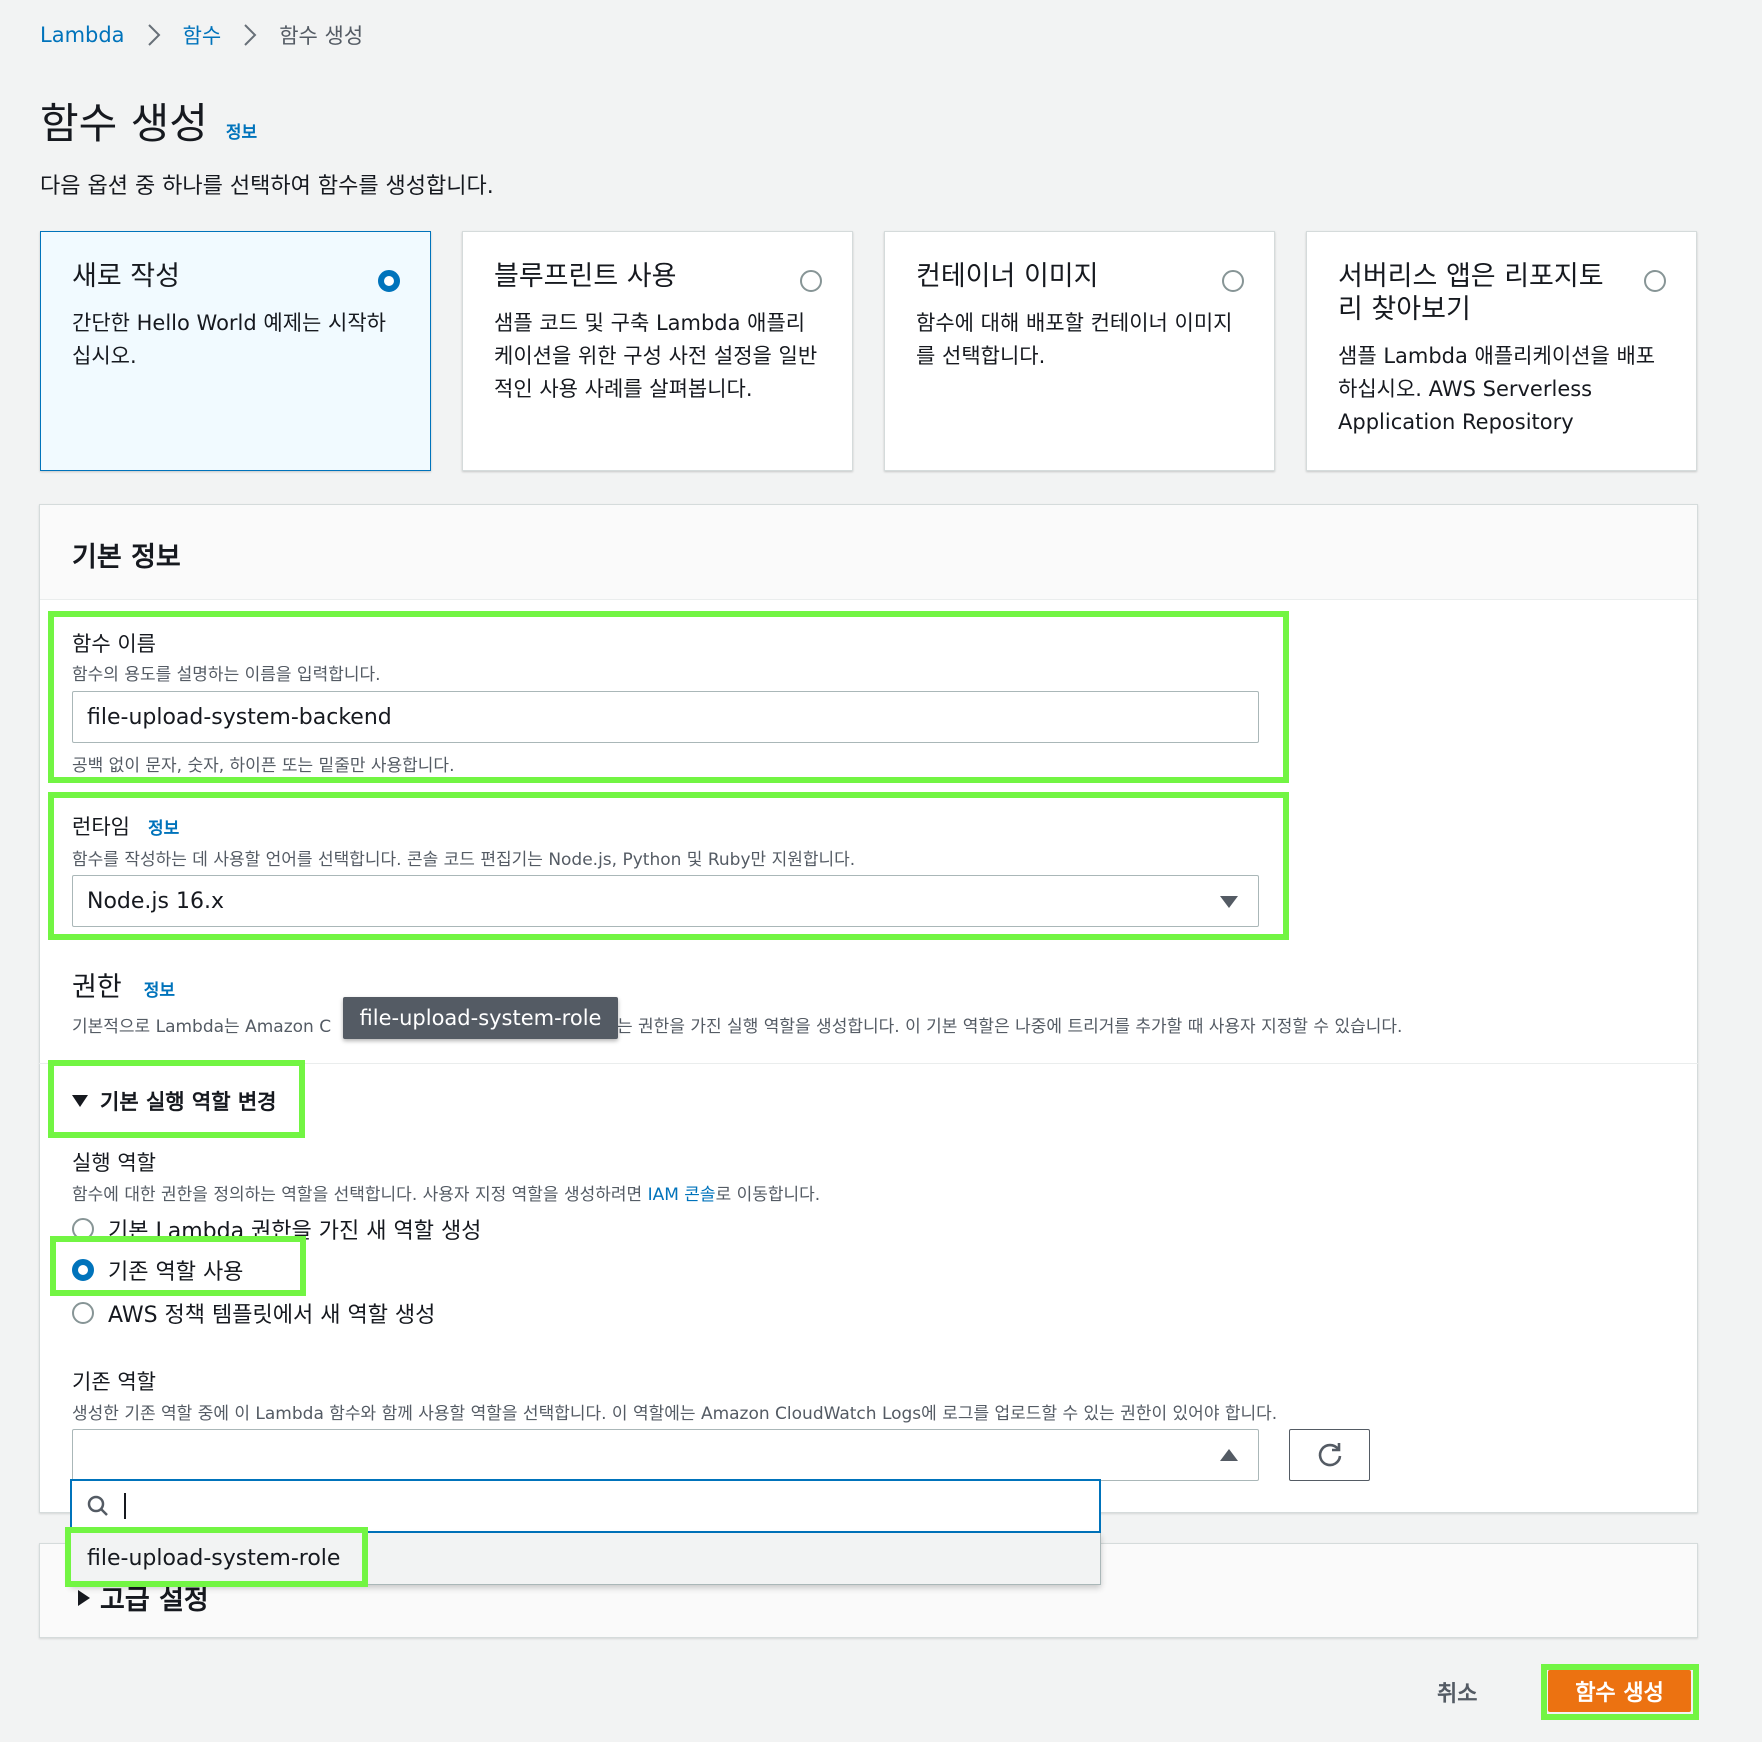  I want to click on change-role-toggle-label: 기본 실행 역할 변경, so click(188, 1102).